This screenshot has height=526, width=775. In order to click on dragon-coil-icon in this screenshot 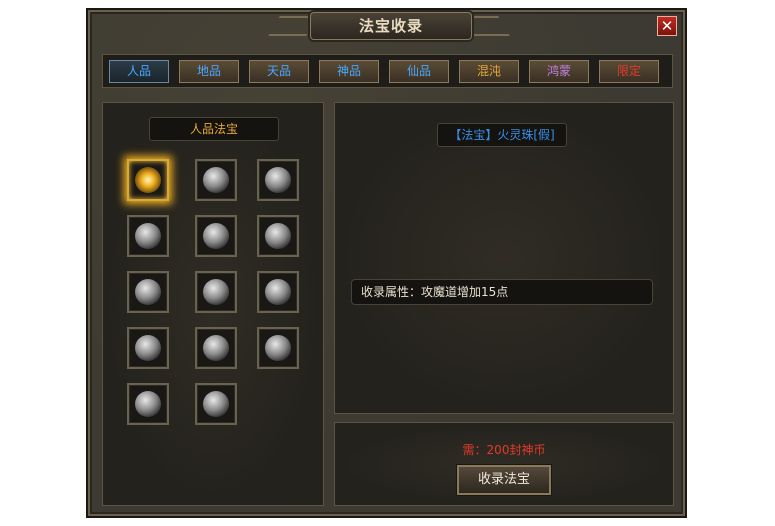, I will do `click(216, 404)`.